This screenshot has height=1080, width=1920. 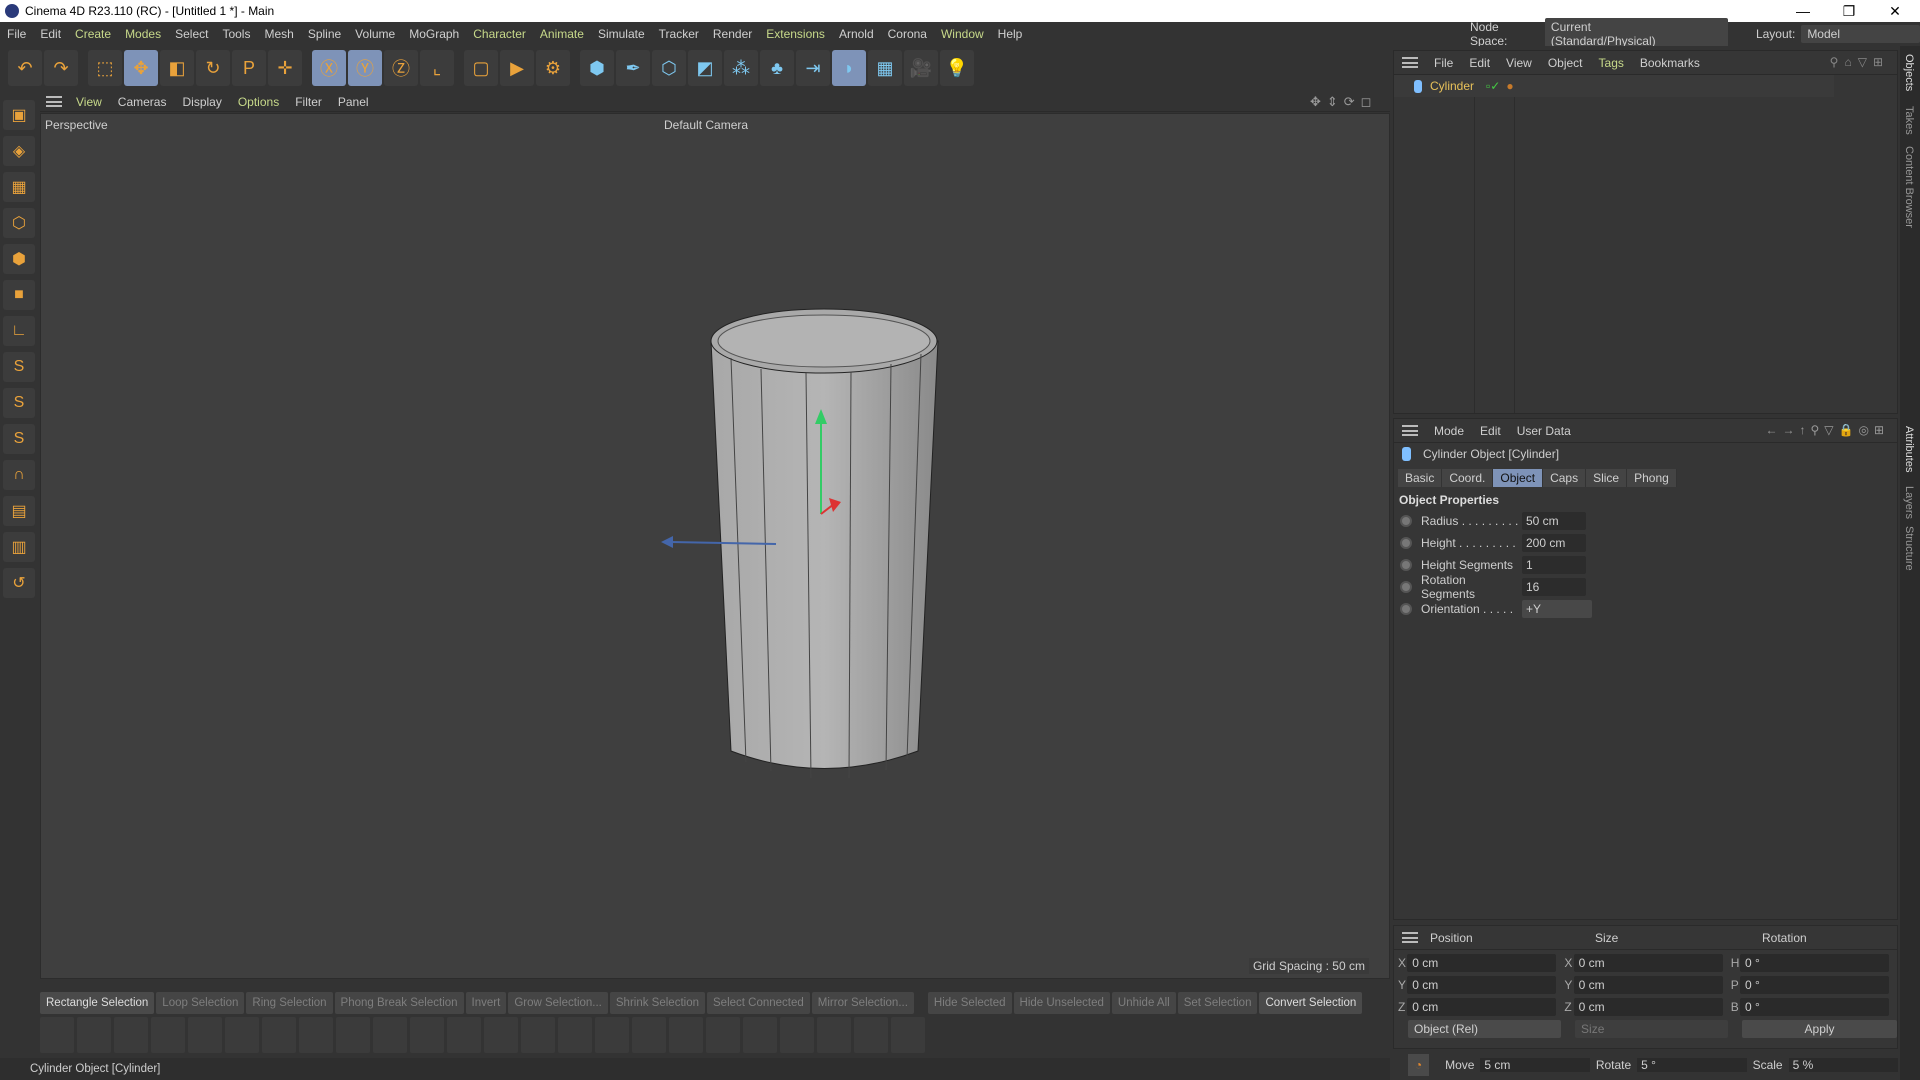 What do you see at coordinates (141, 68) in the screenshot?
I see `move-icon: ✥` at bounding box center [141, 68].